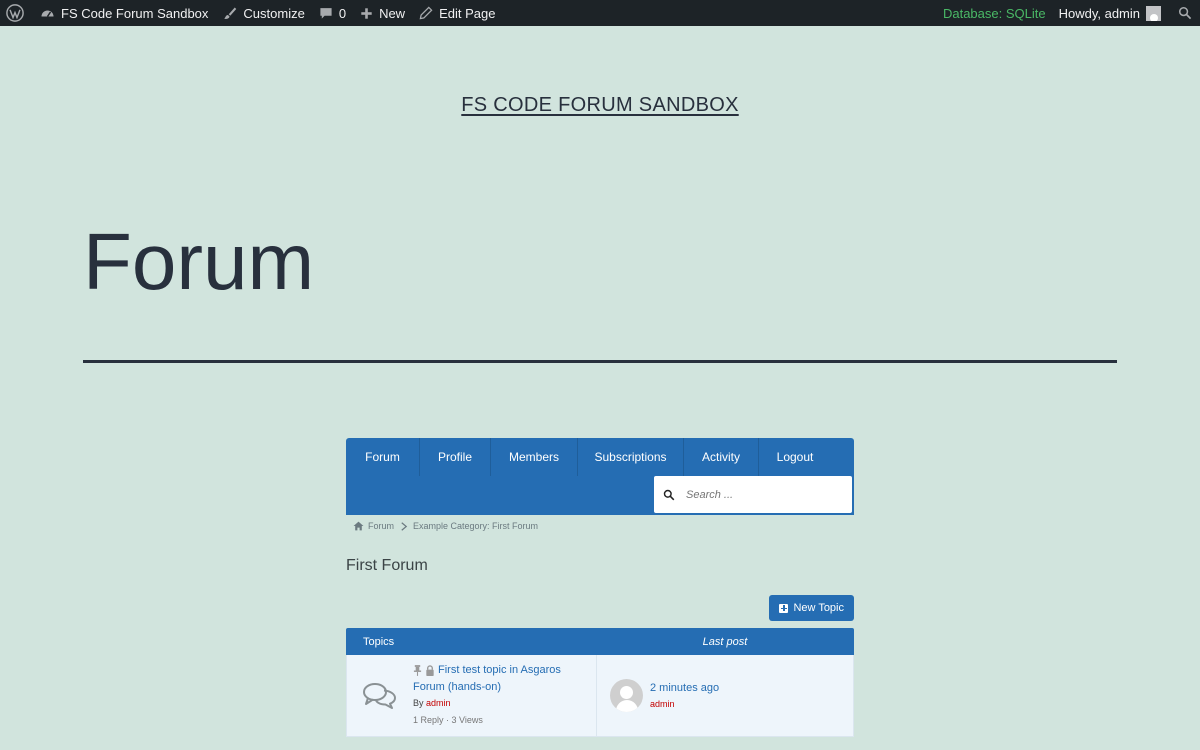 This screenshot has height=750, width=1200. I want to click on new-topic-button: New Topic, so click(811, 608).